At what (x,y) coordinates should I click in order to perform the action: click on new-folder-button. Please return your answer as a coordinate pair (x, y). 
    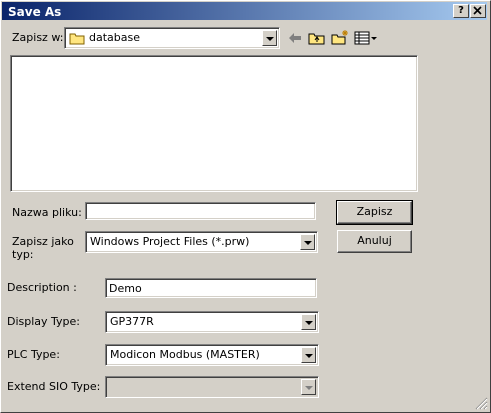
    Looking at the image, I should click on (340, 38).